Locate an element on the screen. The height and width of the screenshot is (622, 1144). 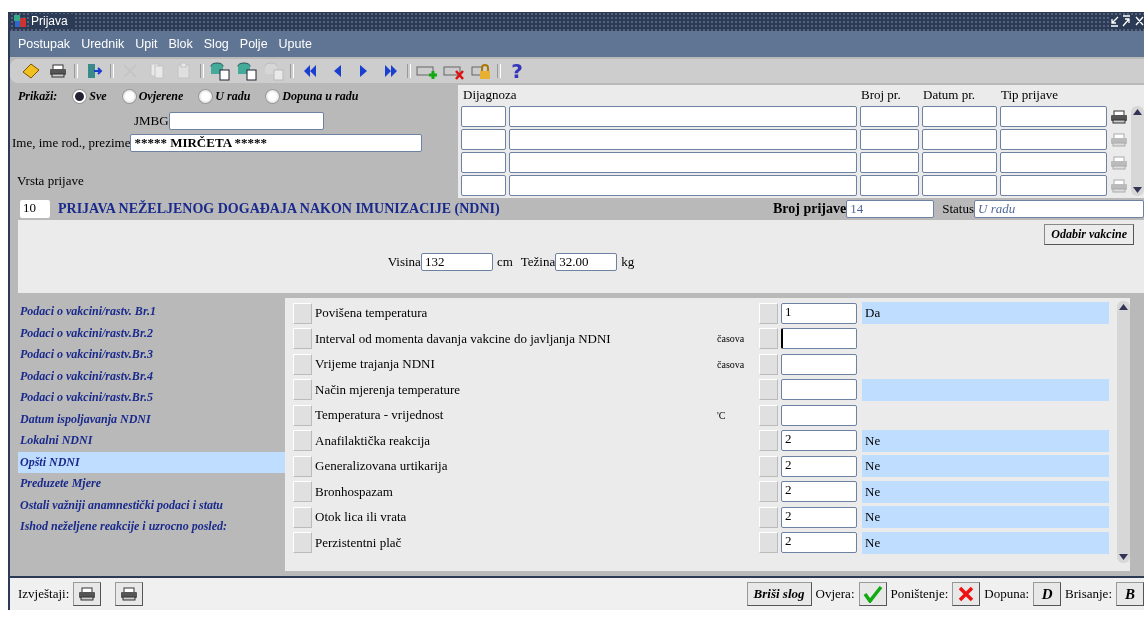
vaccine-select-button: Odabir vakcine is located at coordinates (1089, 234).